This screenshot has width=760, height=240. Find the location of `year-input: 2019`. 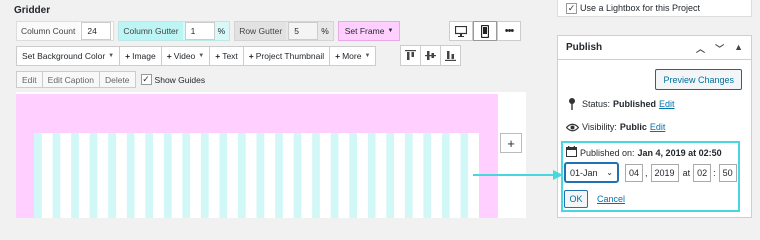

year-input: 2019 is located at coordinates (664, 172).